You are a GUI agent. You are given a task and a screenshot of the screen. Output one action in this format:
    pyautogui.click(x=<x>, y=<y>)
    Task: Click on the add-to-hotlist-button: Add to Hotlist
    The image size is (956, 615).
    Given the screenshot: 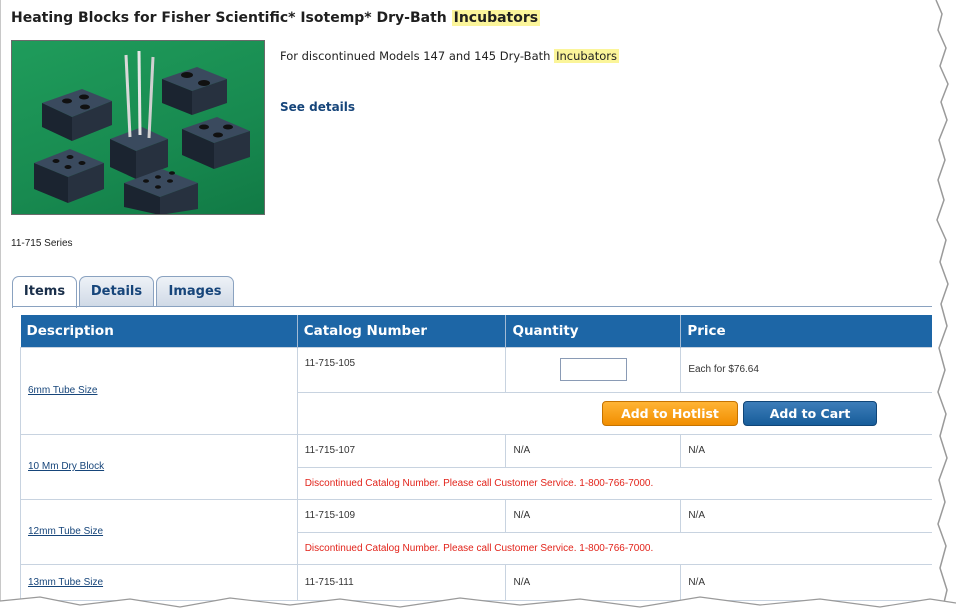 What is the action you would take?
    pyautogui.click(x=670, y=413)
    